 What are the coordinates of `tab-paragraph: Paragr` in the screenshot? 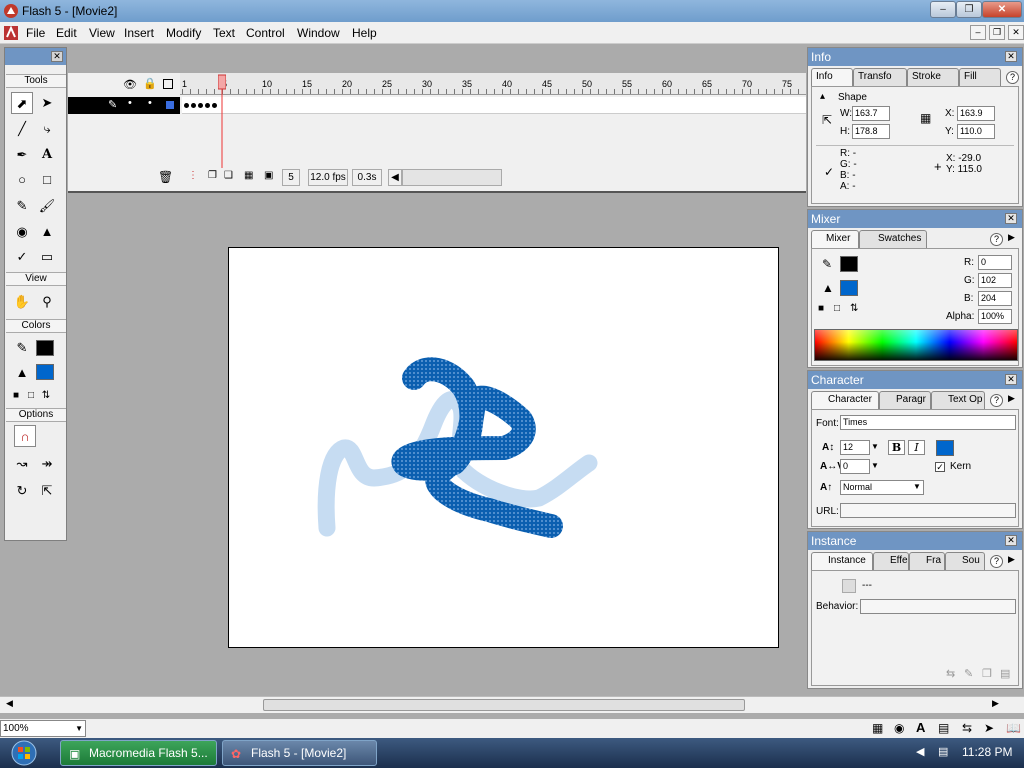 It's located at (905, 400).